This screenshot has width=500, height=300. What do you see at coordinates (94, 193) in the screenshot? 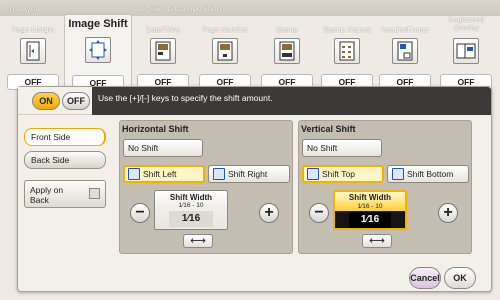
I see `checkbox-icon` at bounding box center [94, 193].